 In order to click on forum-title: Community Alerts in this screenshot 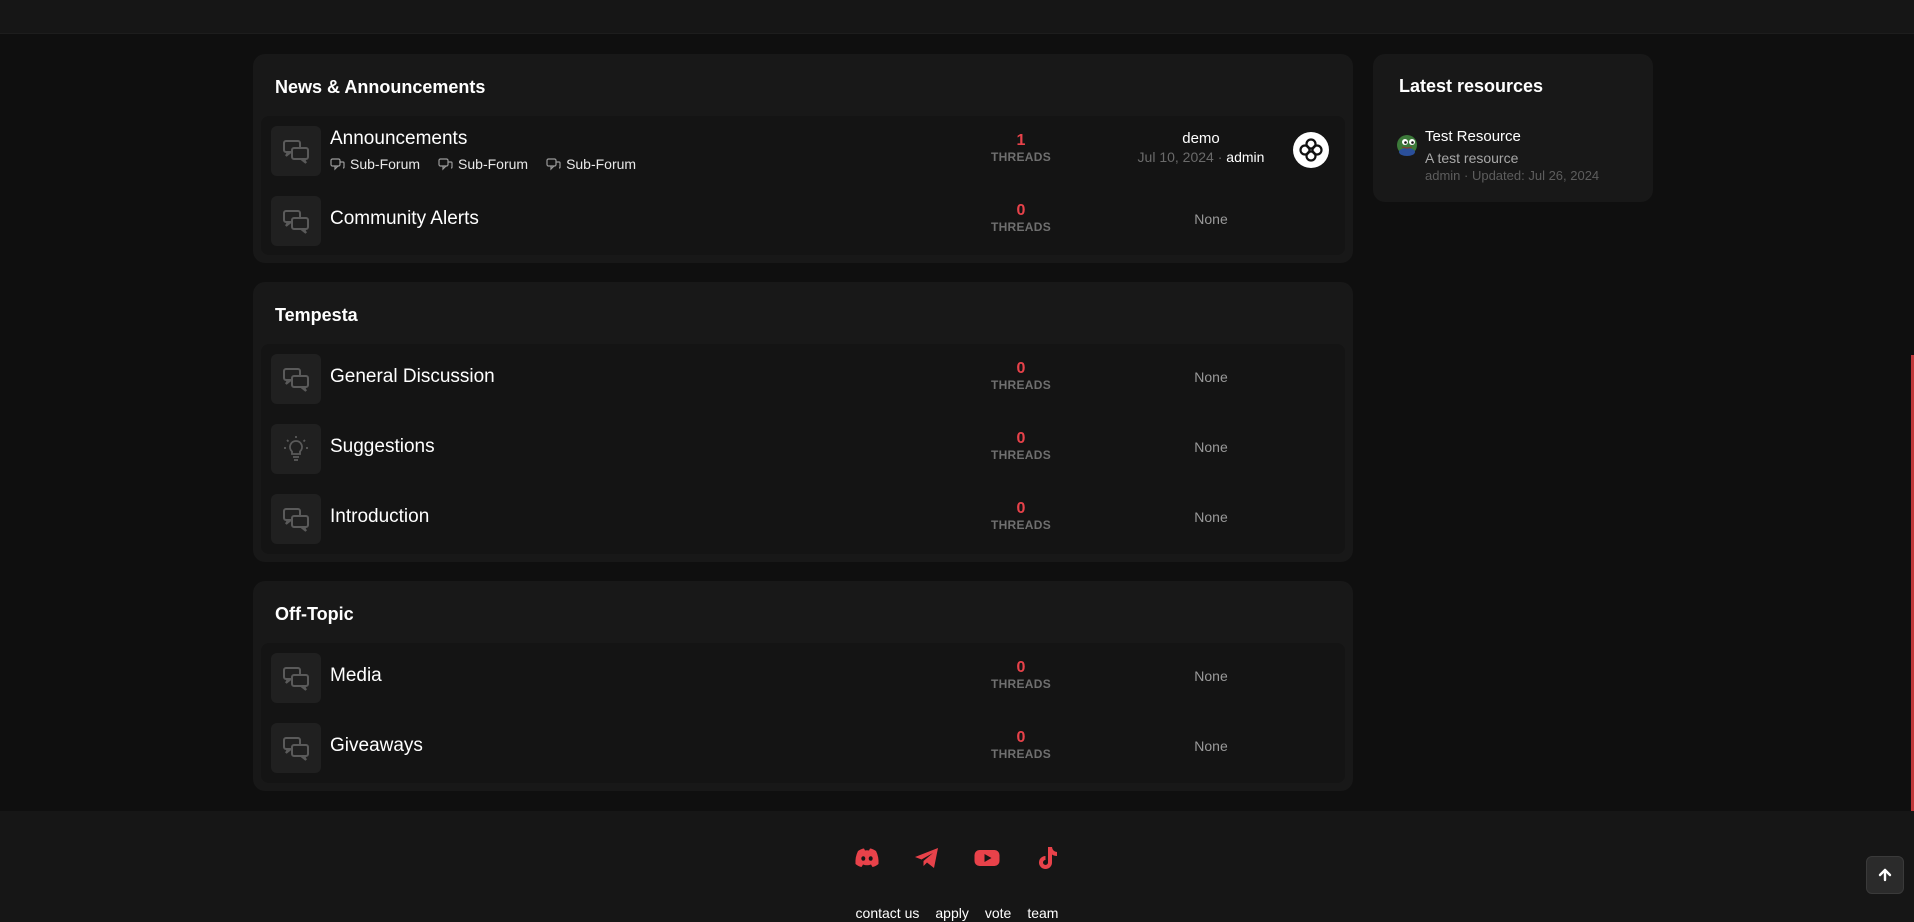, I will do `click(404, 219)`.